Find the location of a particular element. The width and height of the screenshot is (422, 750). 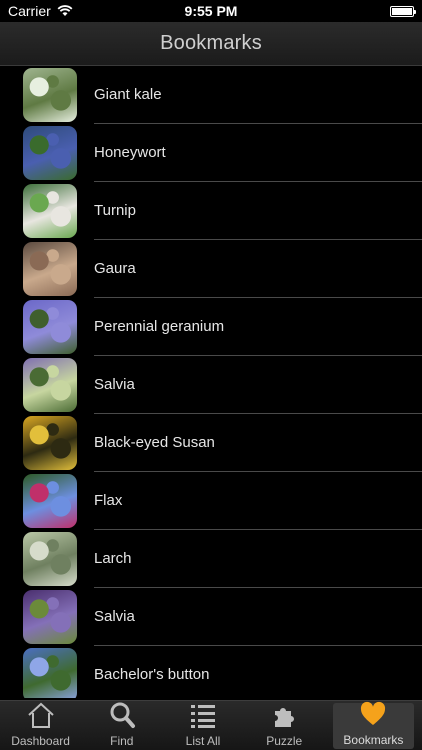

navigation-bar: Bookmarks is located at coordinates (211, 44).